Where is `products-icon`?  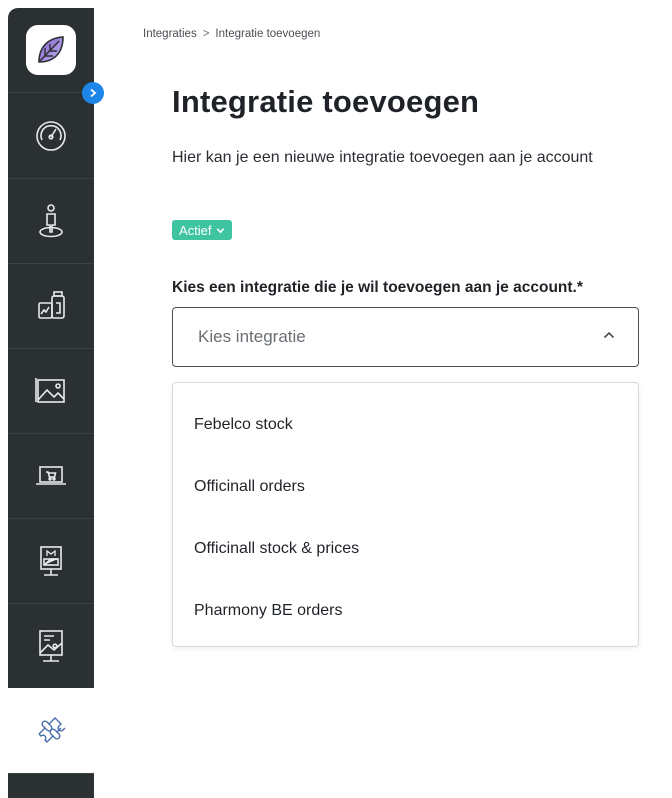
products-icon is located at coordinates (51, 304).